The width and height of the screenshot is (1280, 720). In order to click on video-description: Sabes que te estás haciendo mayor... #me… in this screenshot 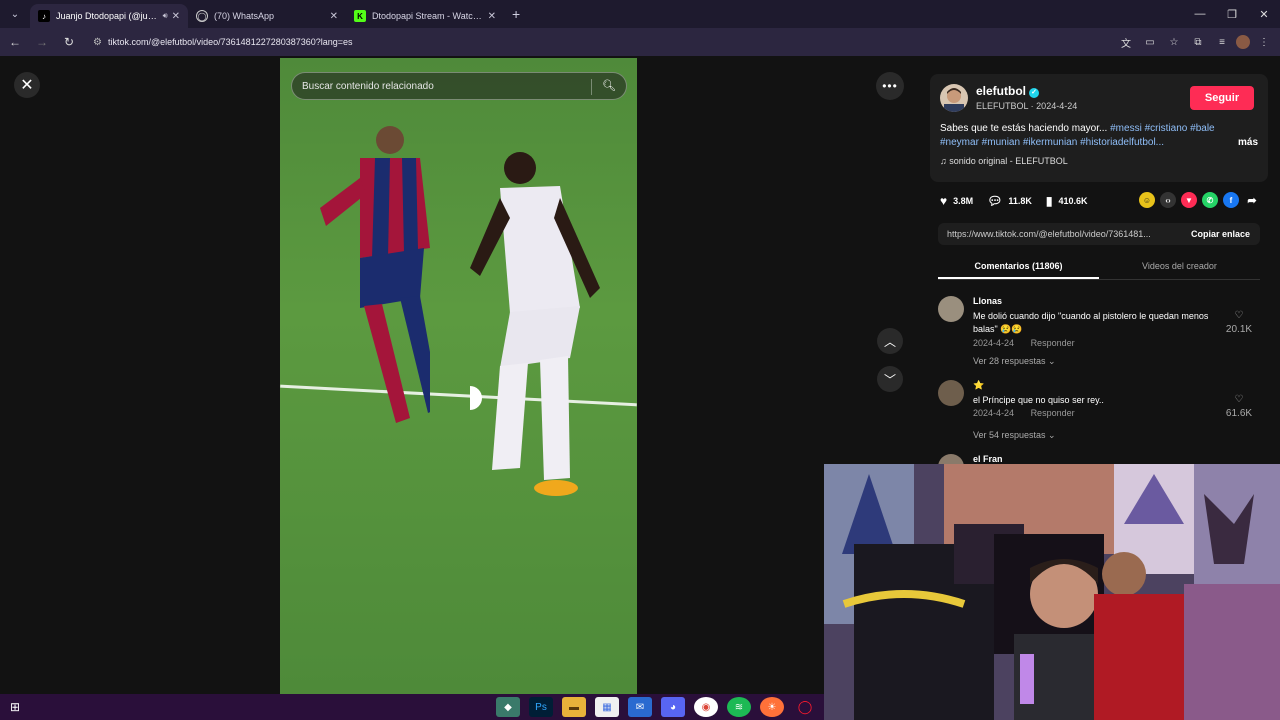, I will do `click(1099, 136)`.